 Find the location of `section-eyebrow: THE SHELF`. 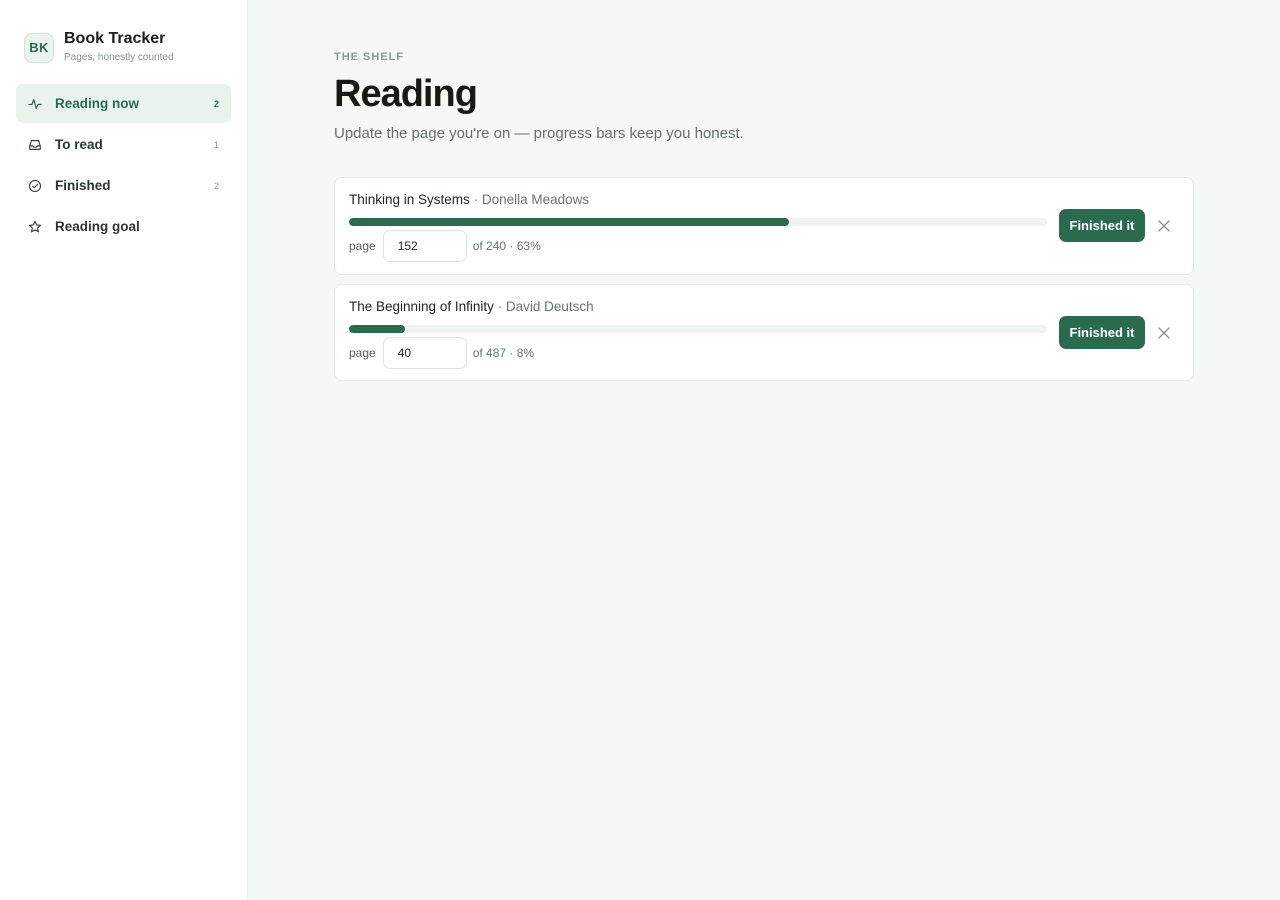

section-eyebrow: THE SHELF is located at coordinates (369, 57).